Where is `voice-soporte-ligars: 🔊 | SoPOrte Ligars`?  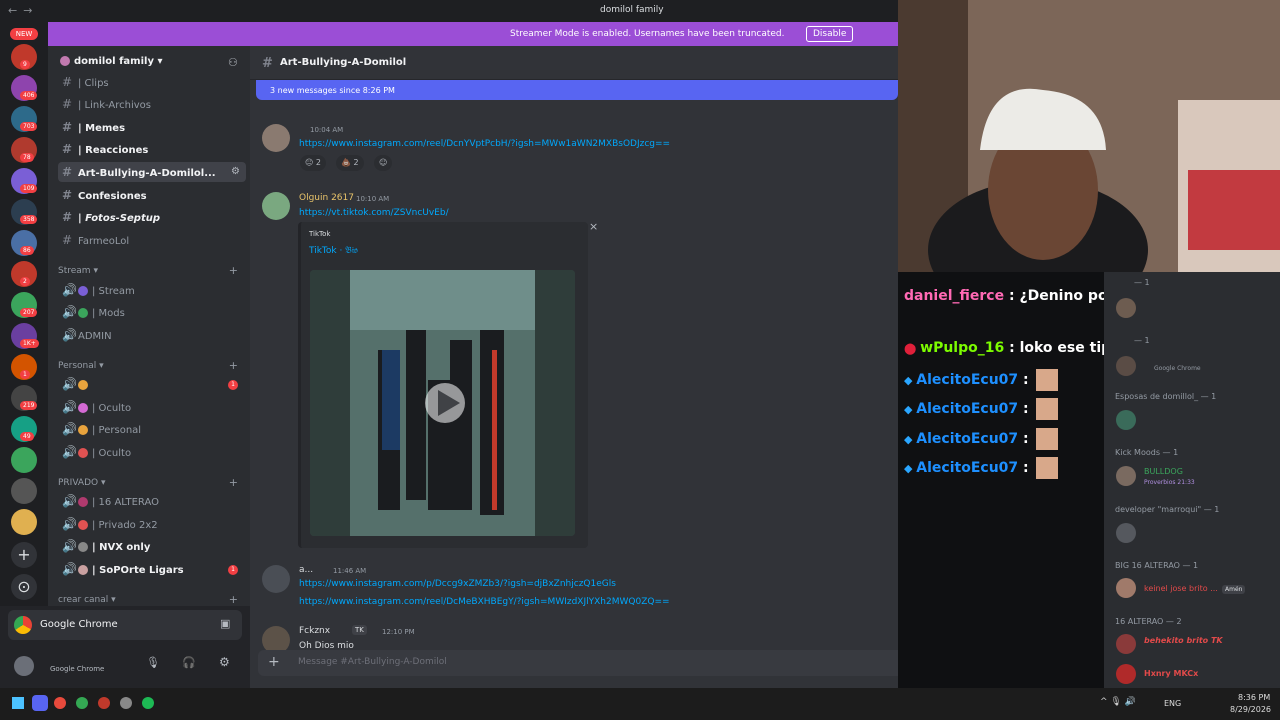
voice-soporte-ligars: 🔊 | SoPOrte Ligars is located at coordinates (152, 569).